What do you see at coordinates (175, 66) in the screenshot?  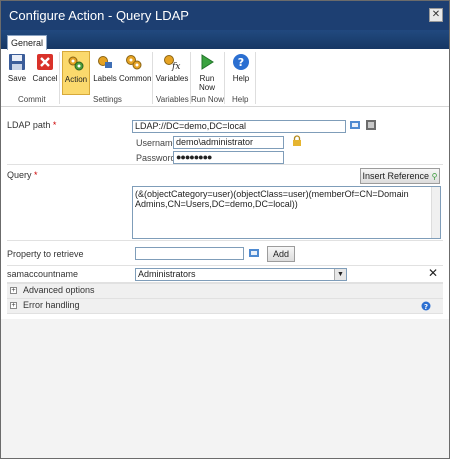 I see `svg-text: fx` at bounding box center [175, 66].